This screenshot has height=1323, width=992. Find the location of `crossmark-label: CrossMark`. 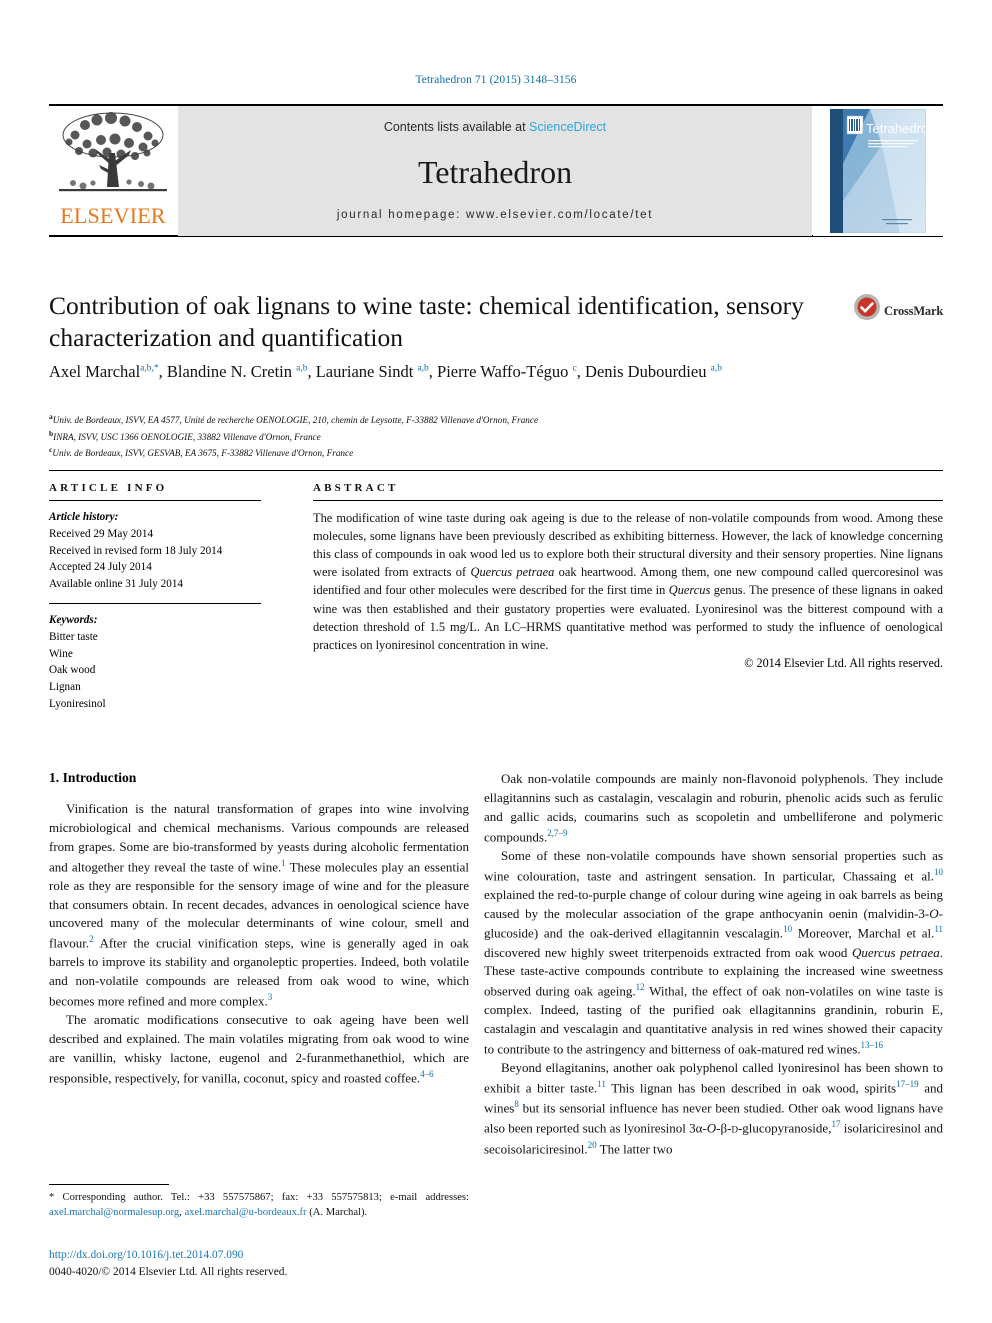

crossmark-label: CrossMark is located at coordinates (914, 311).